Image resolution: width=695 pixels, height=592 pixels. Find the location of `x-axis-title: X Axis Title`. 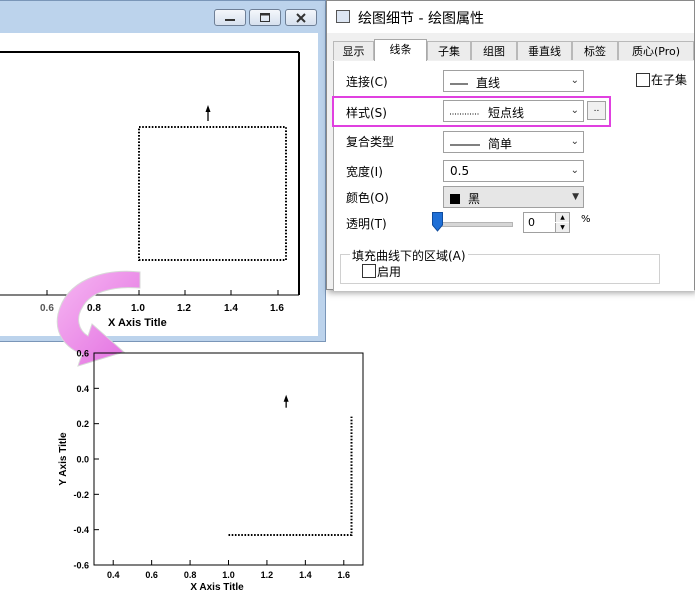

x-axis-title: X Axis Title is located at coordinates (217, 587).